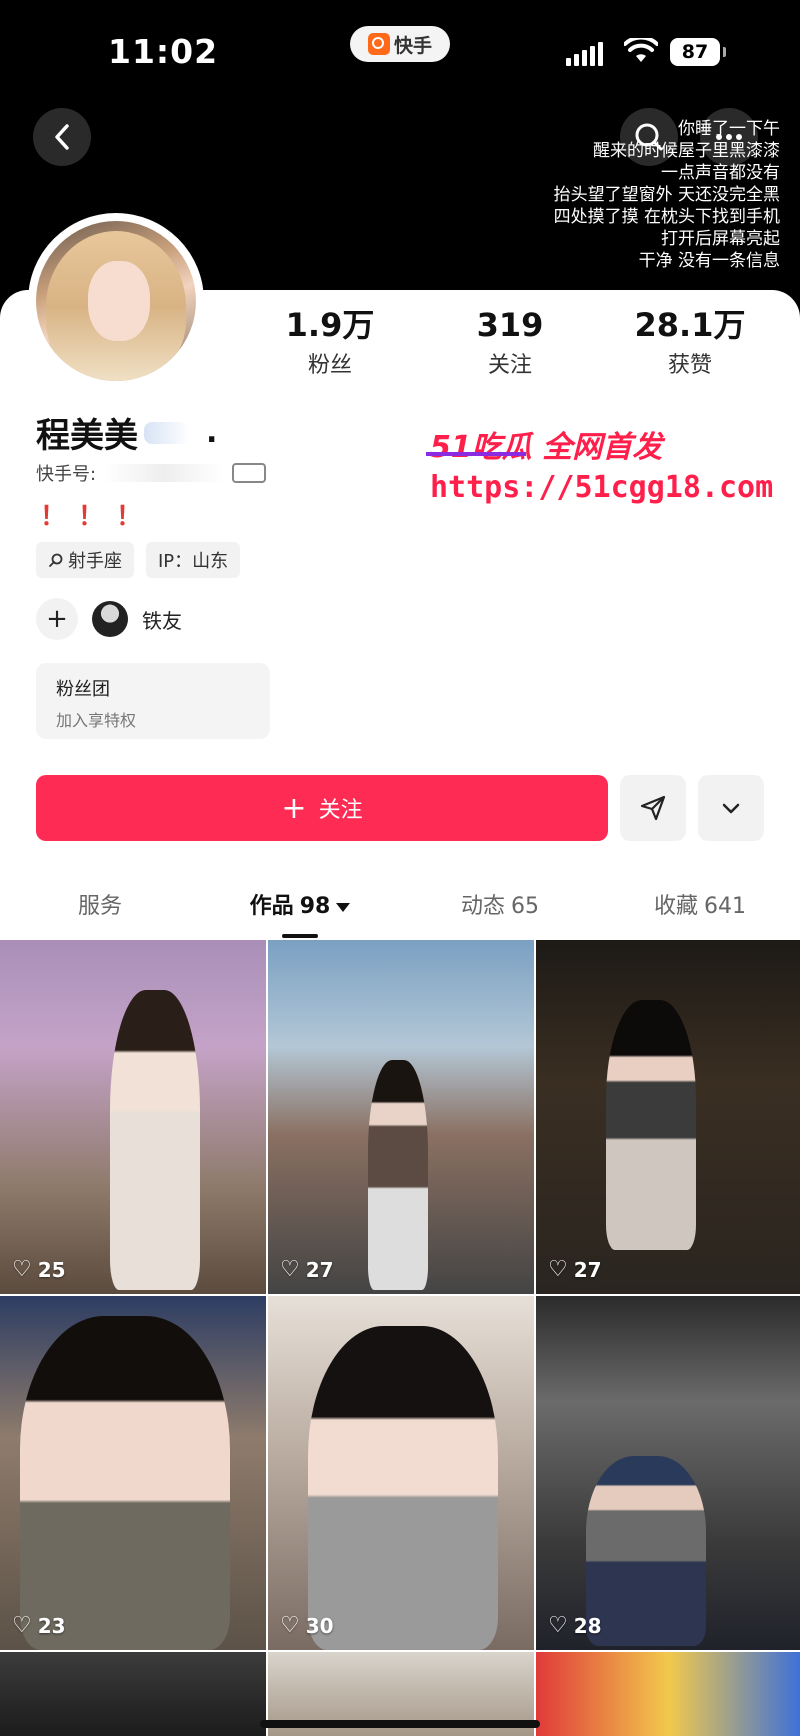 The image size is (800, 1736). What do you see at coordinates (153, 701) in the screenshot?
I see `fan-club-card: 粉丝团 加入享特权` at bounding box center [153, 701].